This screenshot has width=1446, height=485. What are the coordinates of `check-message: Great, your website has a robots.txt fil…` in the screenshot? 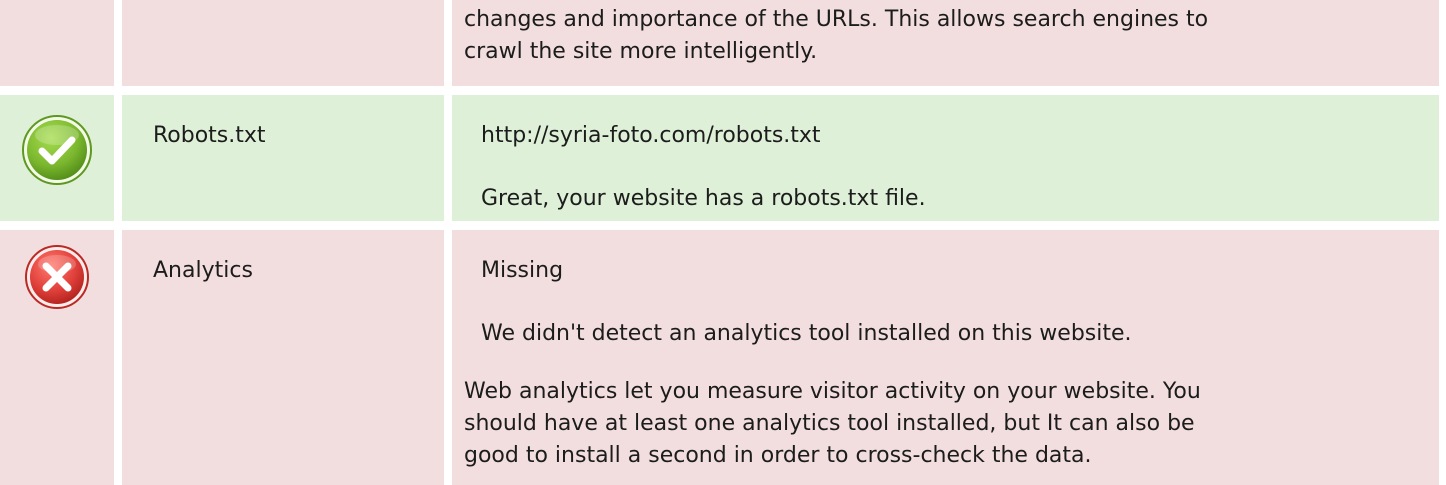 It's located at (703, 198).